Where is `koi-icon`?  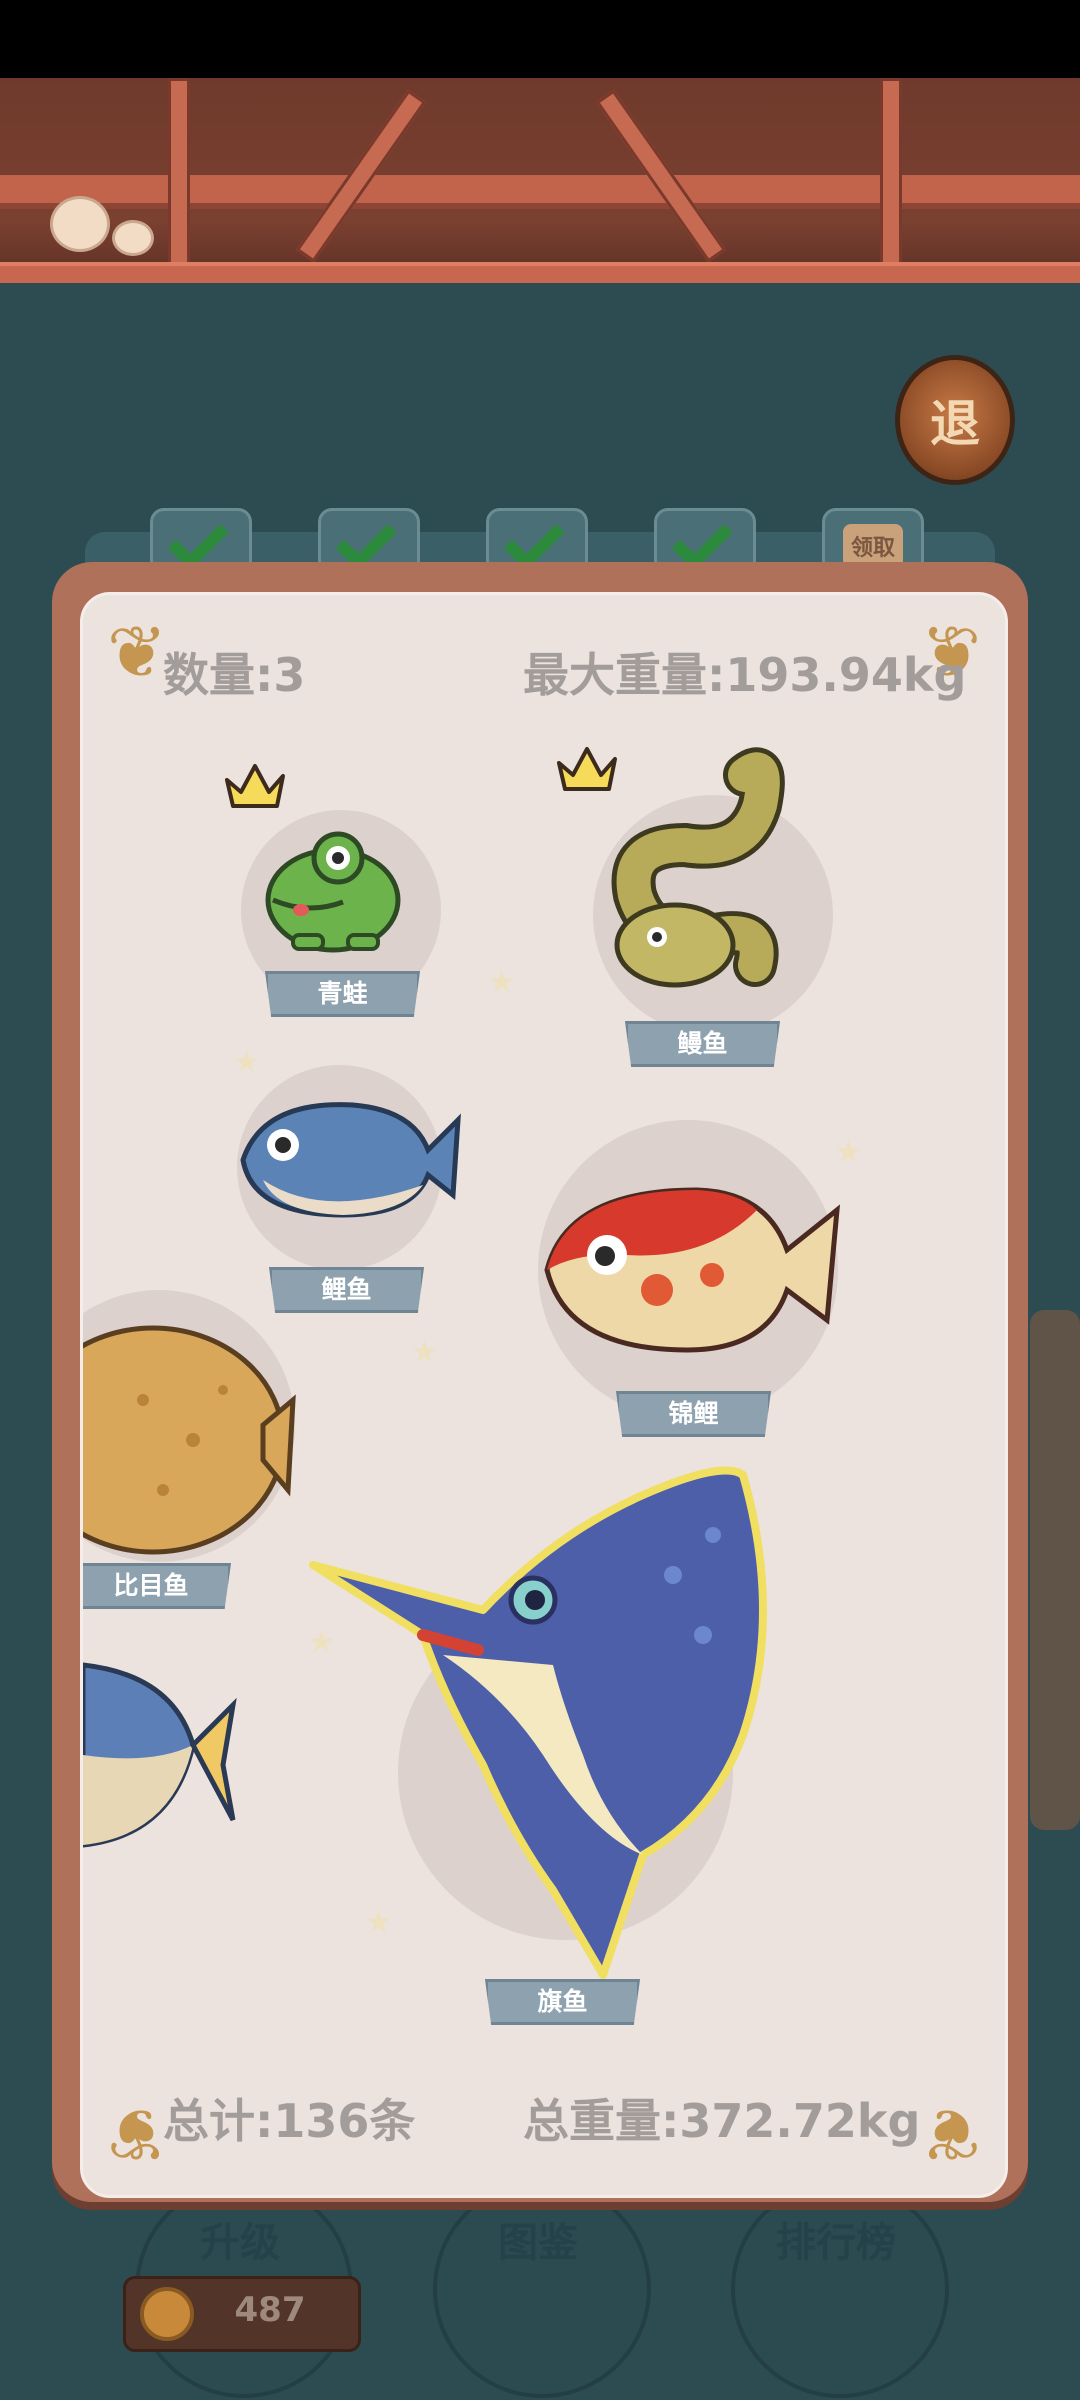
koi-icon is located at coordinates (692, 1270).